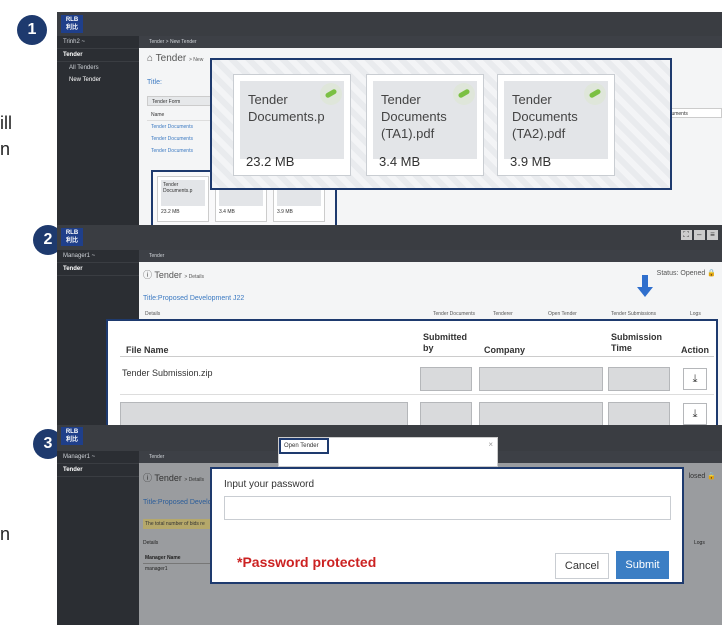 The image size is (722, 625). Describe the element at coordinates (5, 534) in the screenshot. I see `side-text-fragment-3: n` at that location.